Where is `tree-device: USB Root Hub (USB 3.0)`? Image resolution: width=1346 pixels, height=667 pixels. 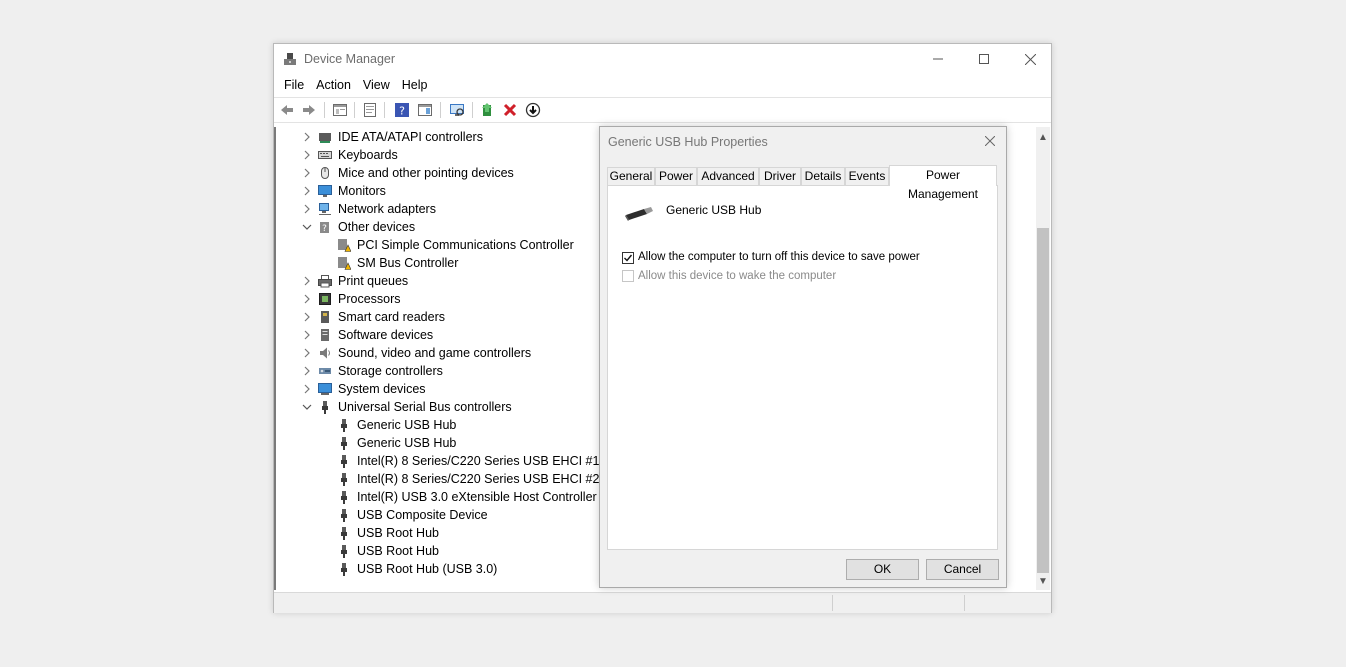
tree-device: USB Root Hub (USB 3.0) is located at coordinates (439, 569).